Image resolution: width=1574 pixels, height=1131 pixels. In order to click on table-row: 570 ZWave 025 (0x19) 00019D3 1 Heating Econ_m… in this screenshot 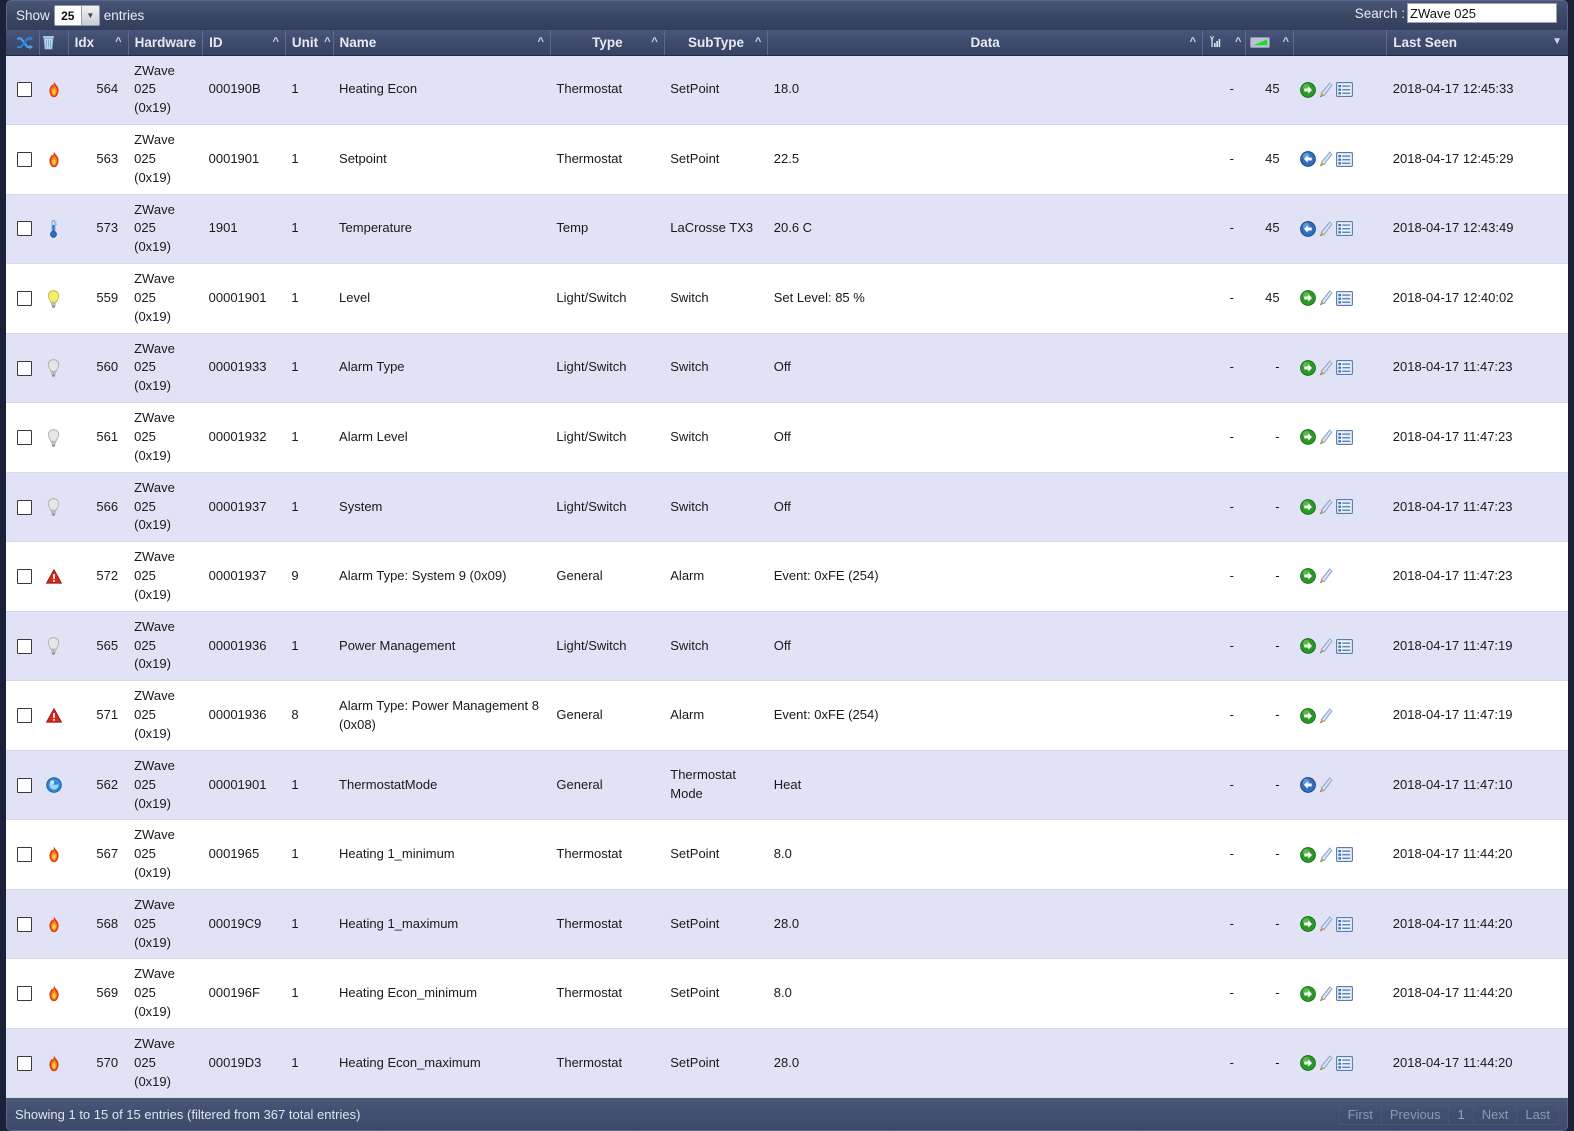, I will do `click(787, 1063)`.